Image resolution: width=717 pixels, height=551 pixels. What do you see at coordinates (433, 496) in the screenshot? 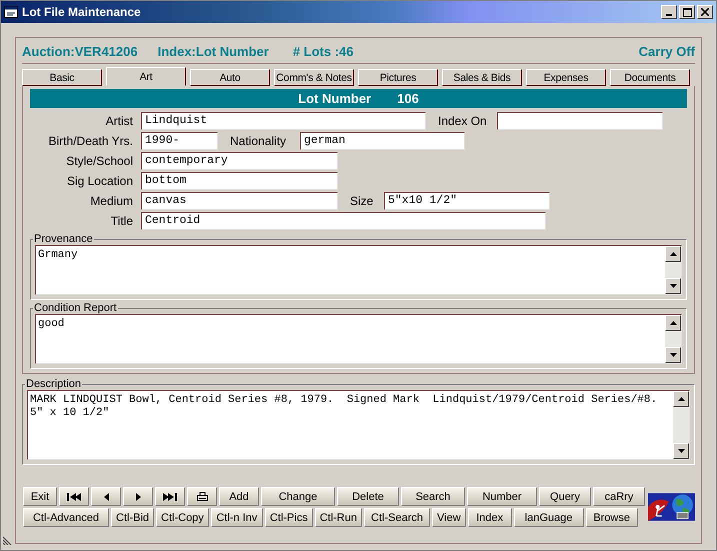
I see `toolbar-button: Search` at bounding box center [433, 496].